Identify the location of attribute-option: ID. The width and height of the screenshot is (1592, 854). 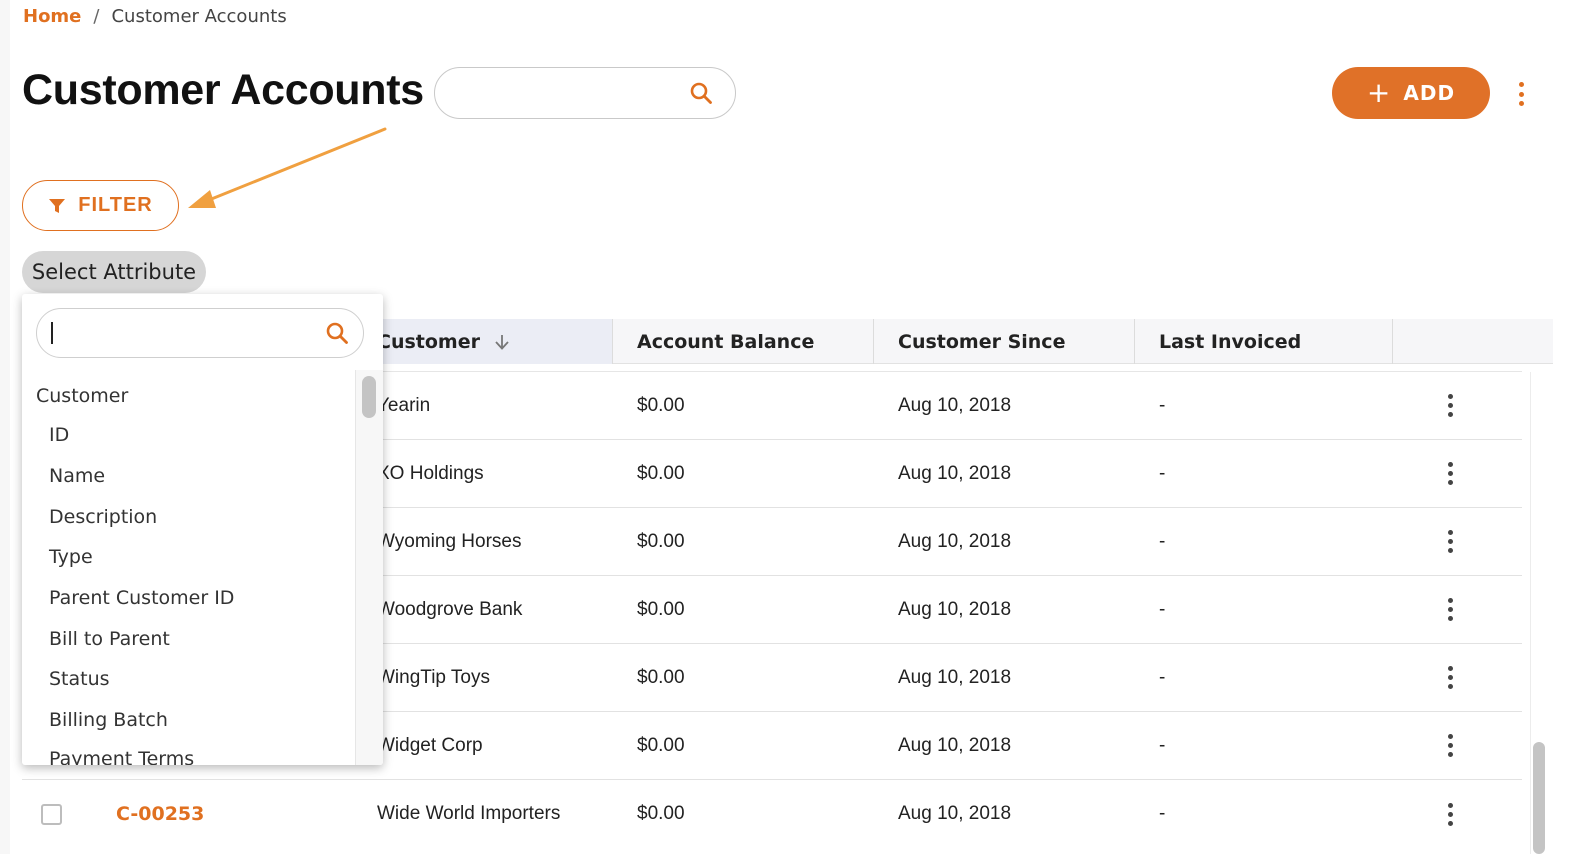
(59, 435).